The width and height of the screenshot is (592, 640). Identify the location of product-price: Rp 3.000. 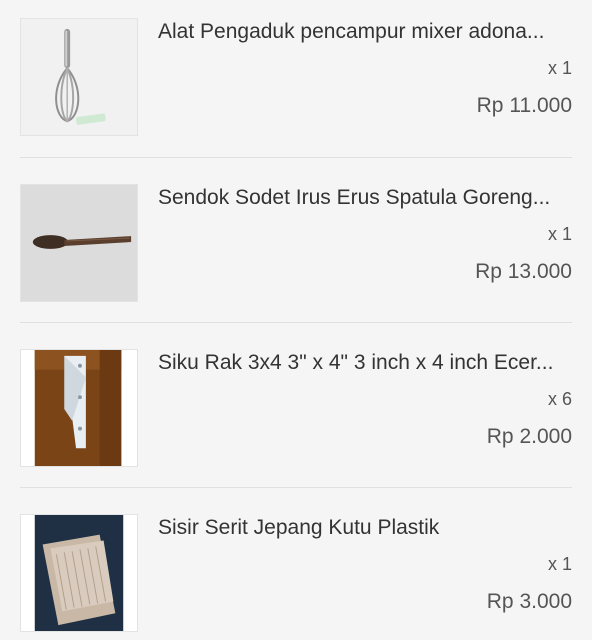
(529, 601).